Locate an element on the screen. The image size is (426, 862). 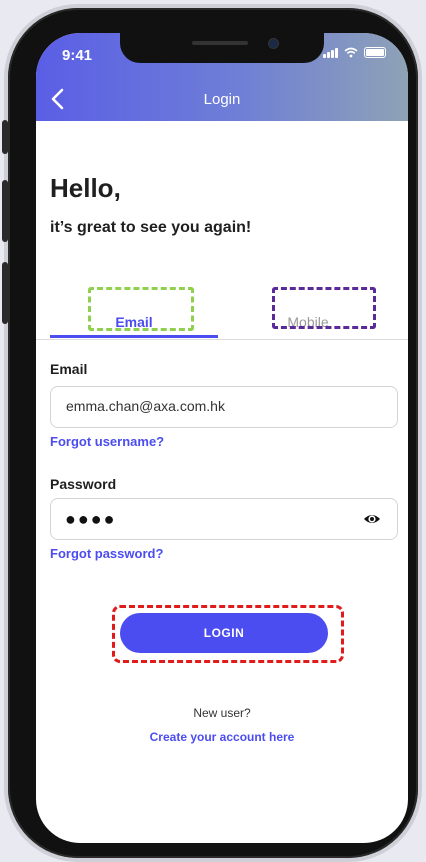
forgot-username-link: Forgot username? is located at coordinates (107, 441).